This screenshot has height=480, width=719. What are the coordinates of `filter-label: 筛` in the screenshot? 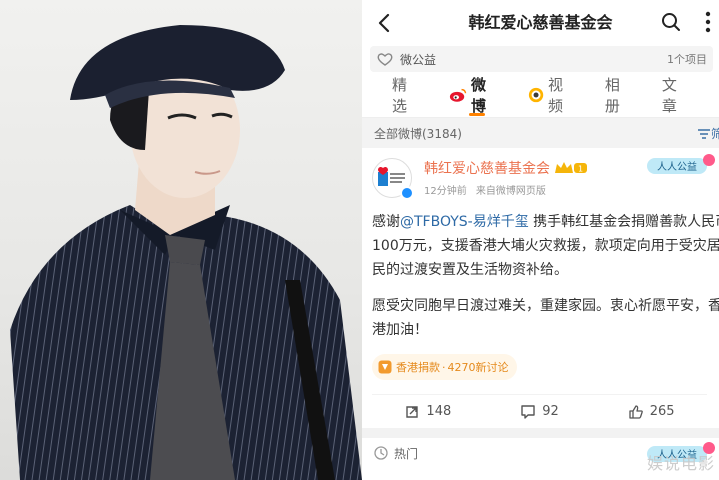 It's located at (714, 134).